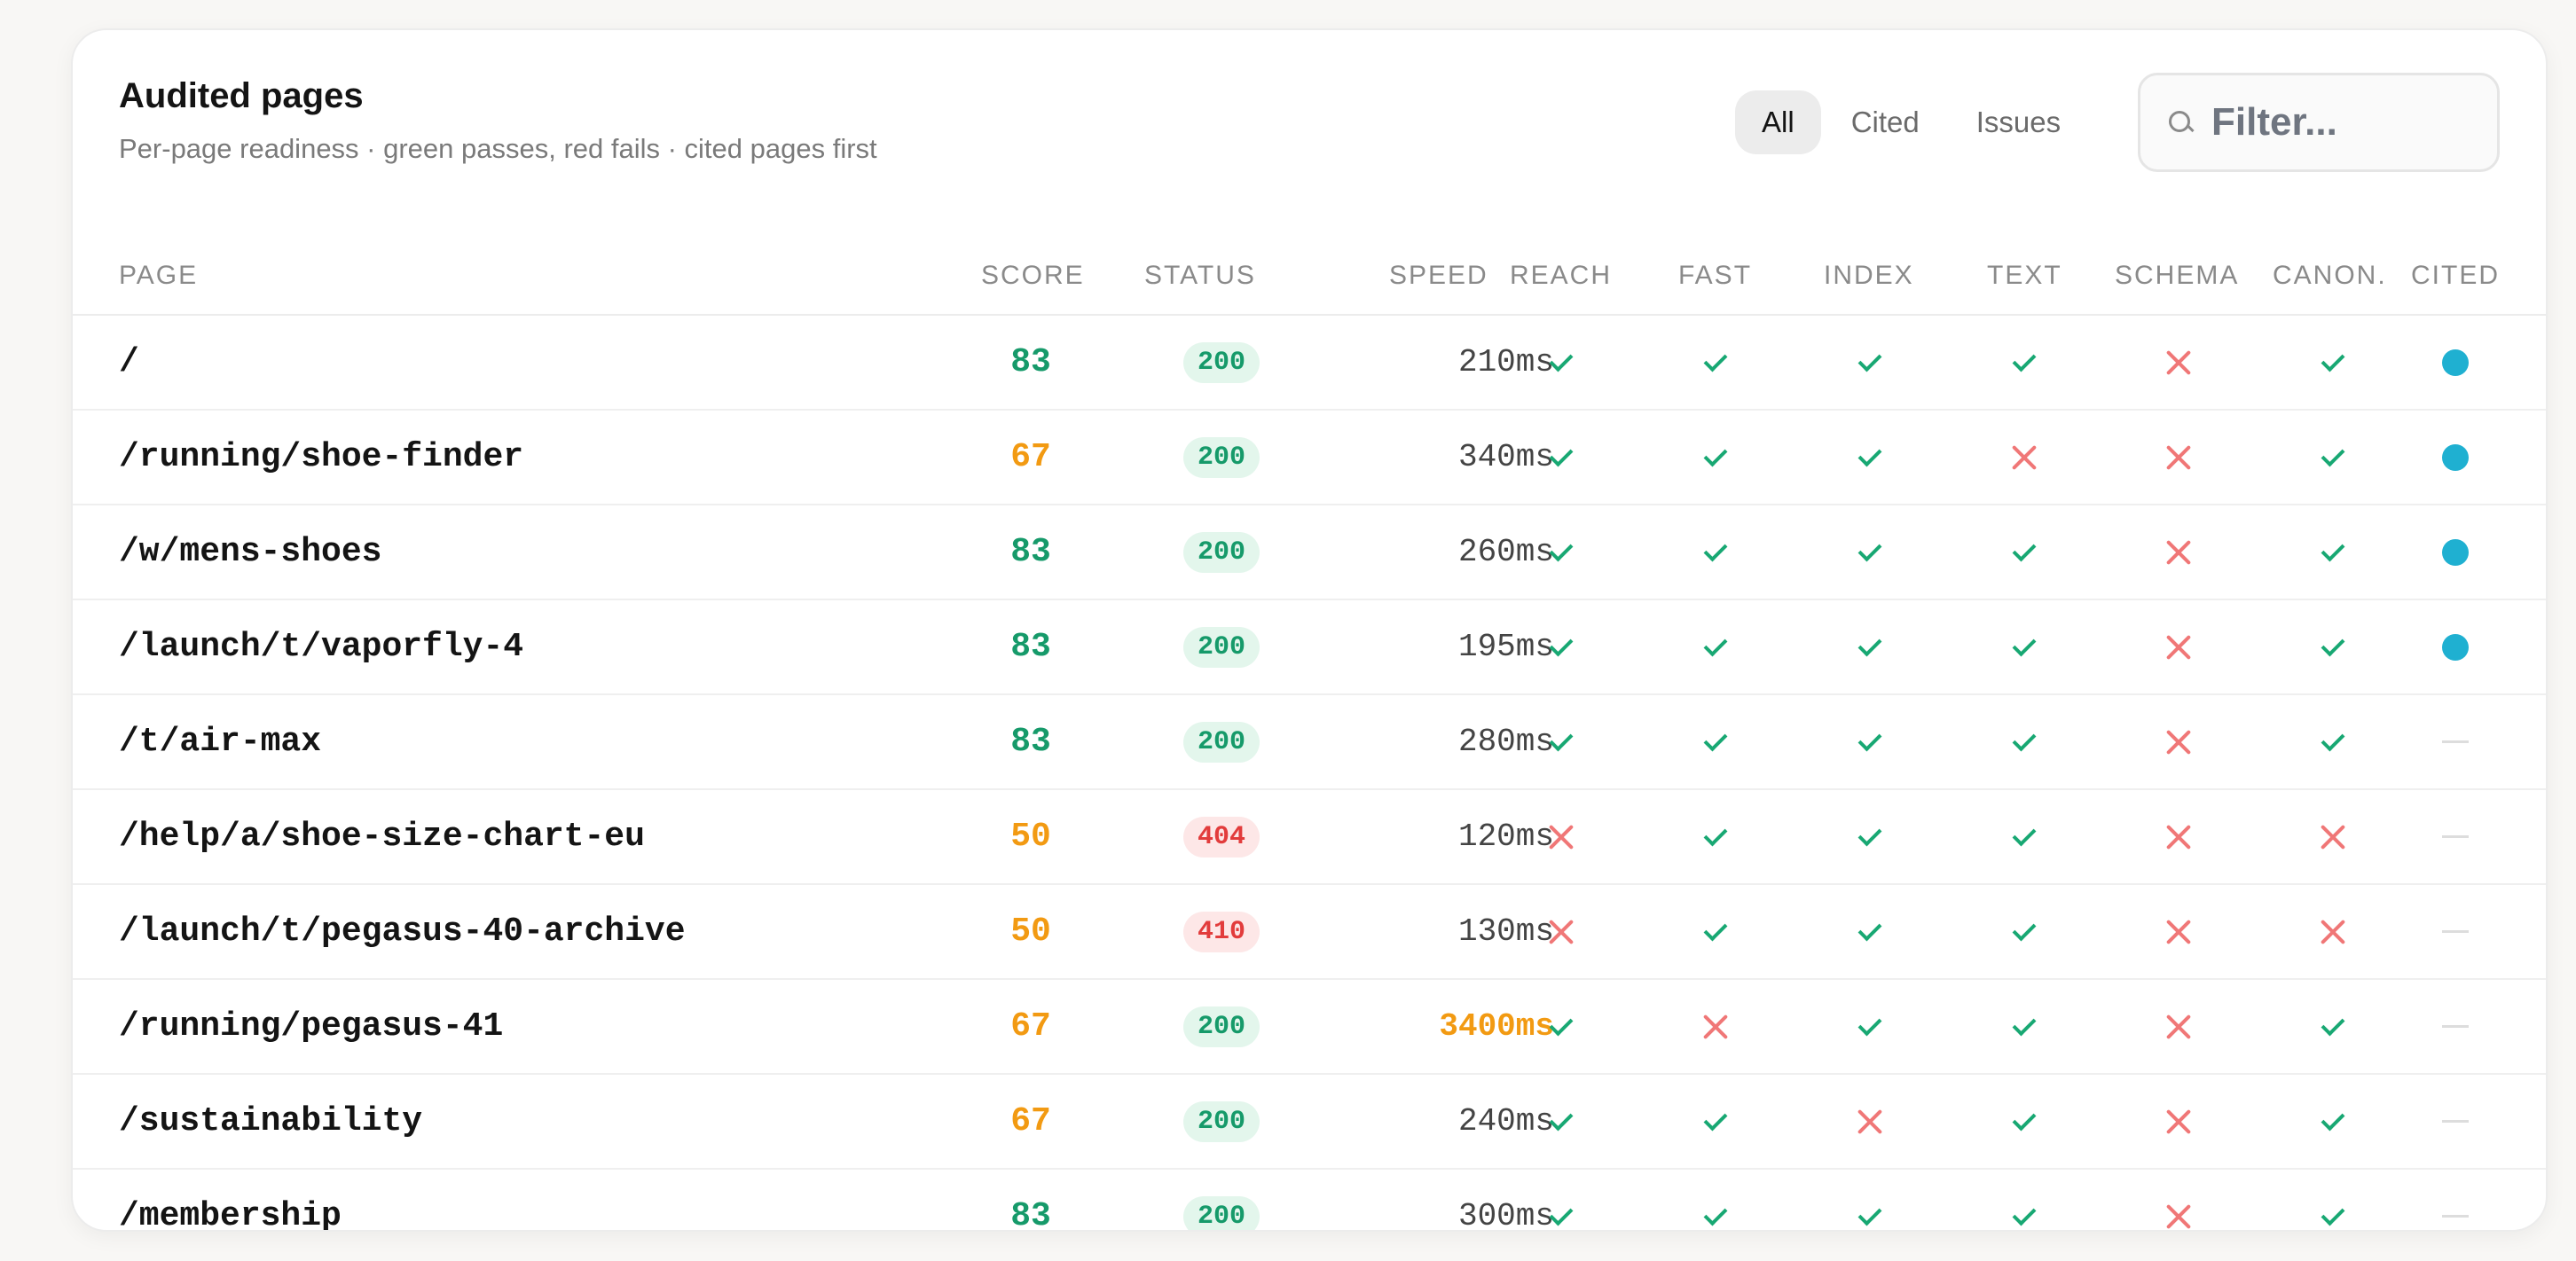 This screenshot has height=1261, width=2576. I want to click on table-row: /help/a/shoe-size-chart-eu 50 404 120ms, so click(1309, 837).